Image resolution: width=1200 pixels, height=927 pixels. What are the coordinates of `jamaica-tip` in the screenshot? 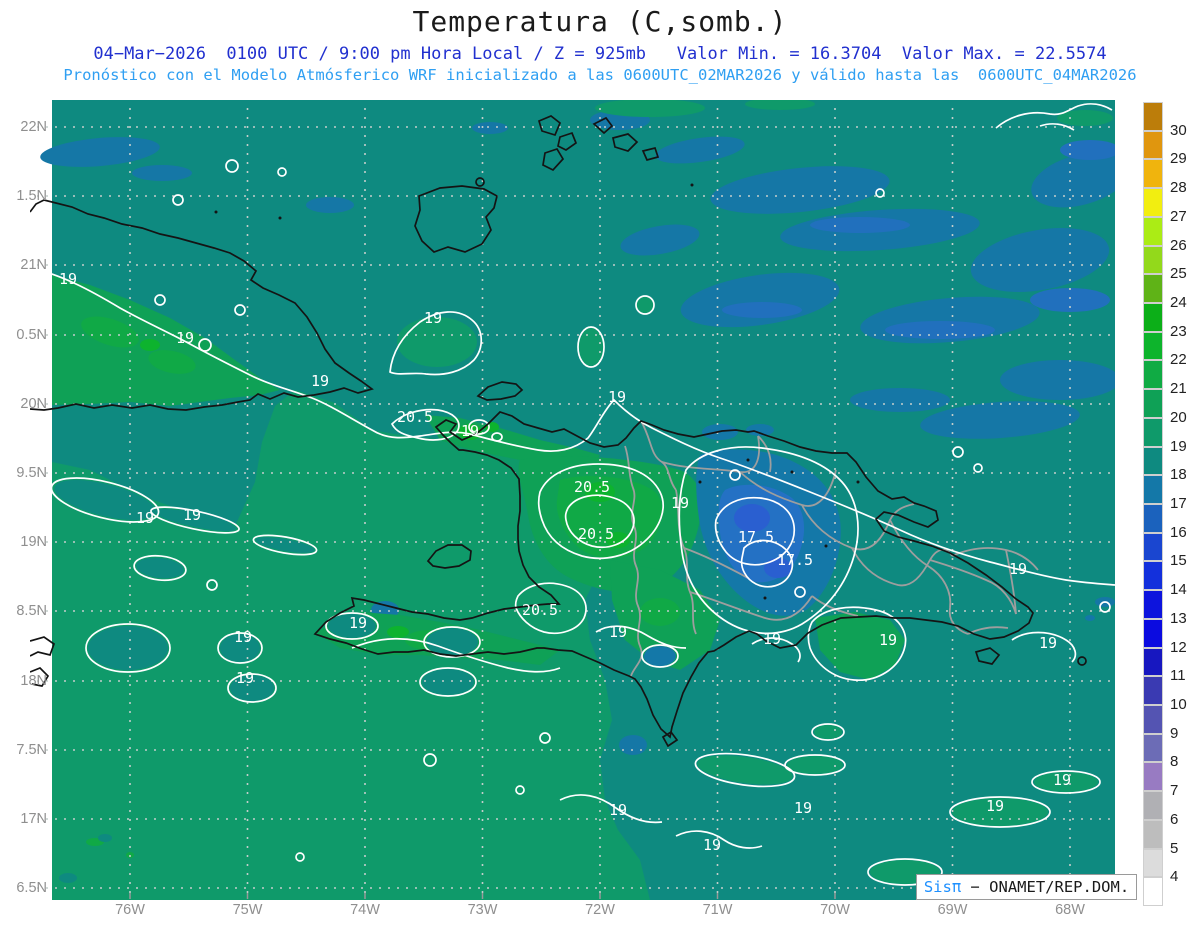 It's located at (43, 646).